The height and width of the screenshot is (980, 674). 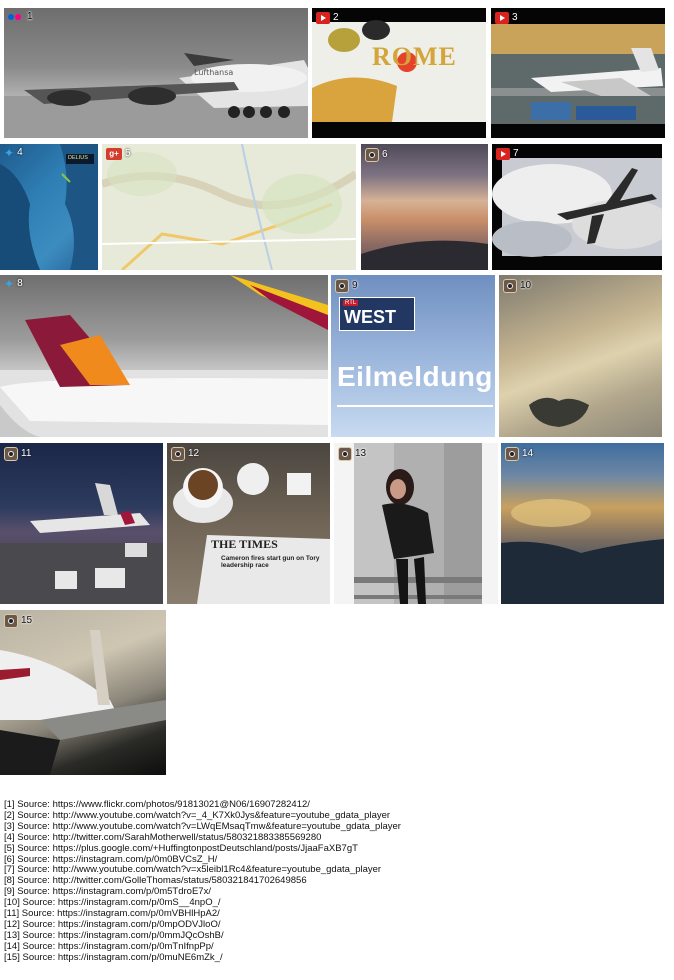 What do you see at coordinates (20, 283) in the screenshot?
I see `tile-number: 8` at bounding box center [20, 283].